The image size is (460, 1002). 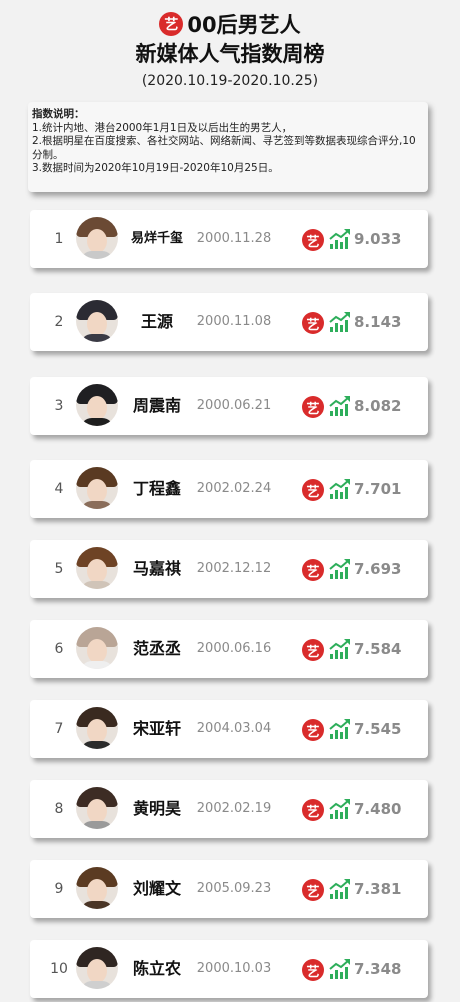 I want to click on birth-date: 2000.11.08, so click(x=234, y=321).